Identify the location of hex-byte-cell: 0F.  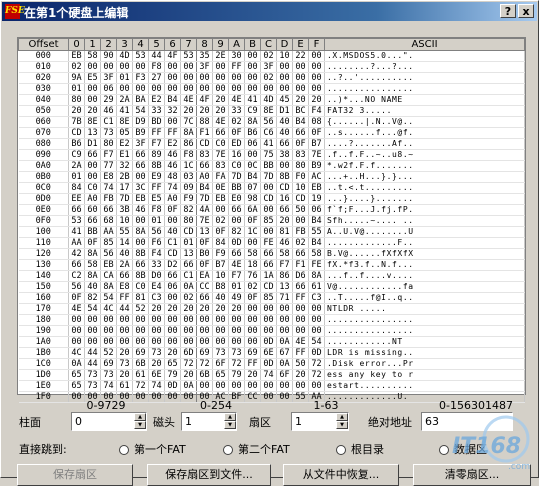
(300, 144).